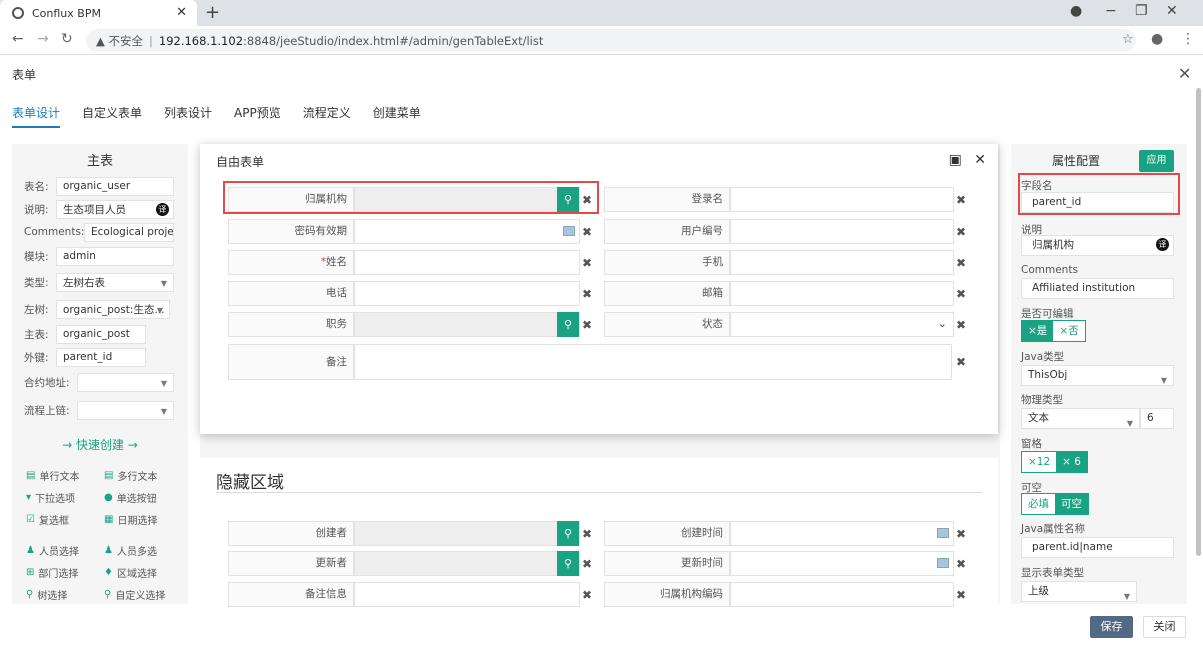 The image size is (1203, 645). I want to click on comp-custom: ⚲ 自定义选择, so click(134, 594).